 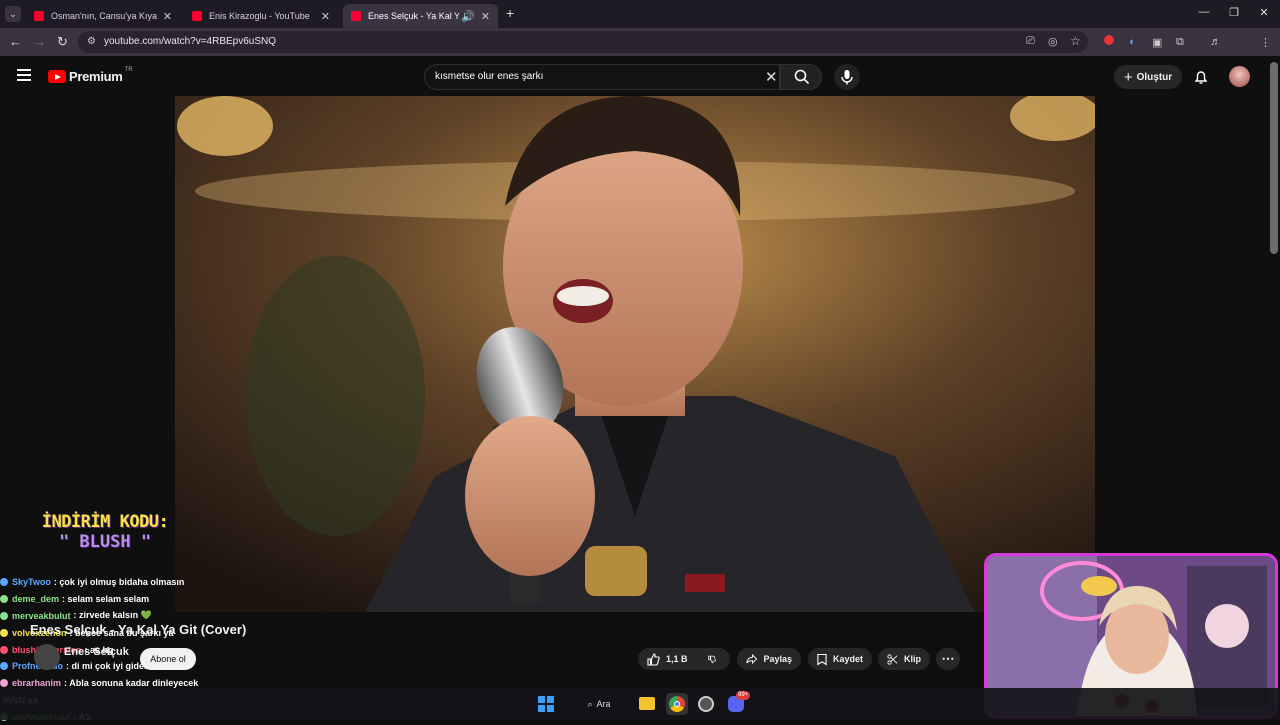 What do you see at coordinates (96, 76) in the screenshot?
I see `logo-wordmark: Premium` at bounding box center [96, 76].